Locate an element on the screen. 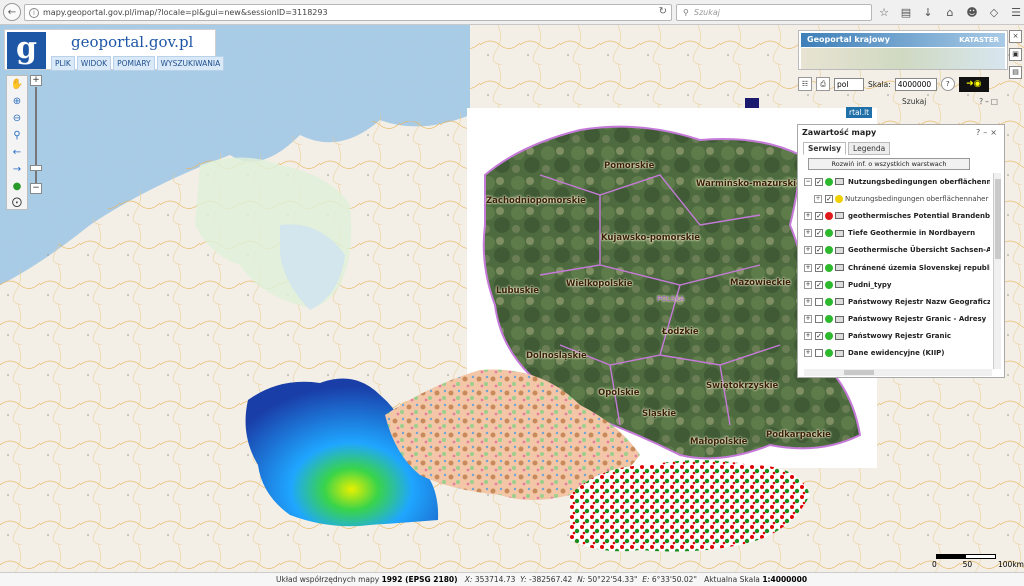 The height and width of the screenshot is (586, 1024). menu-file: PLIK is located at coordinates (63, 63).